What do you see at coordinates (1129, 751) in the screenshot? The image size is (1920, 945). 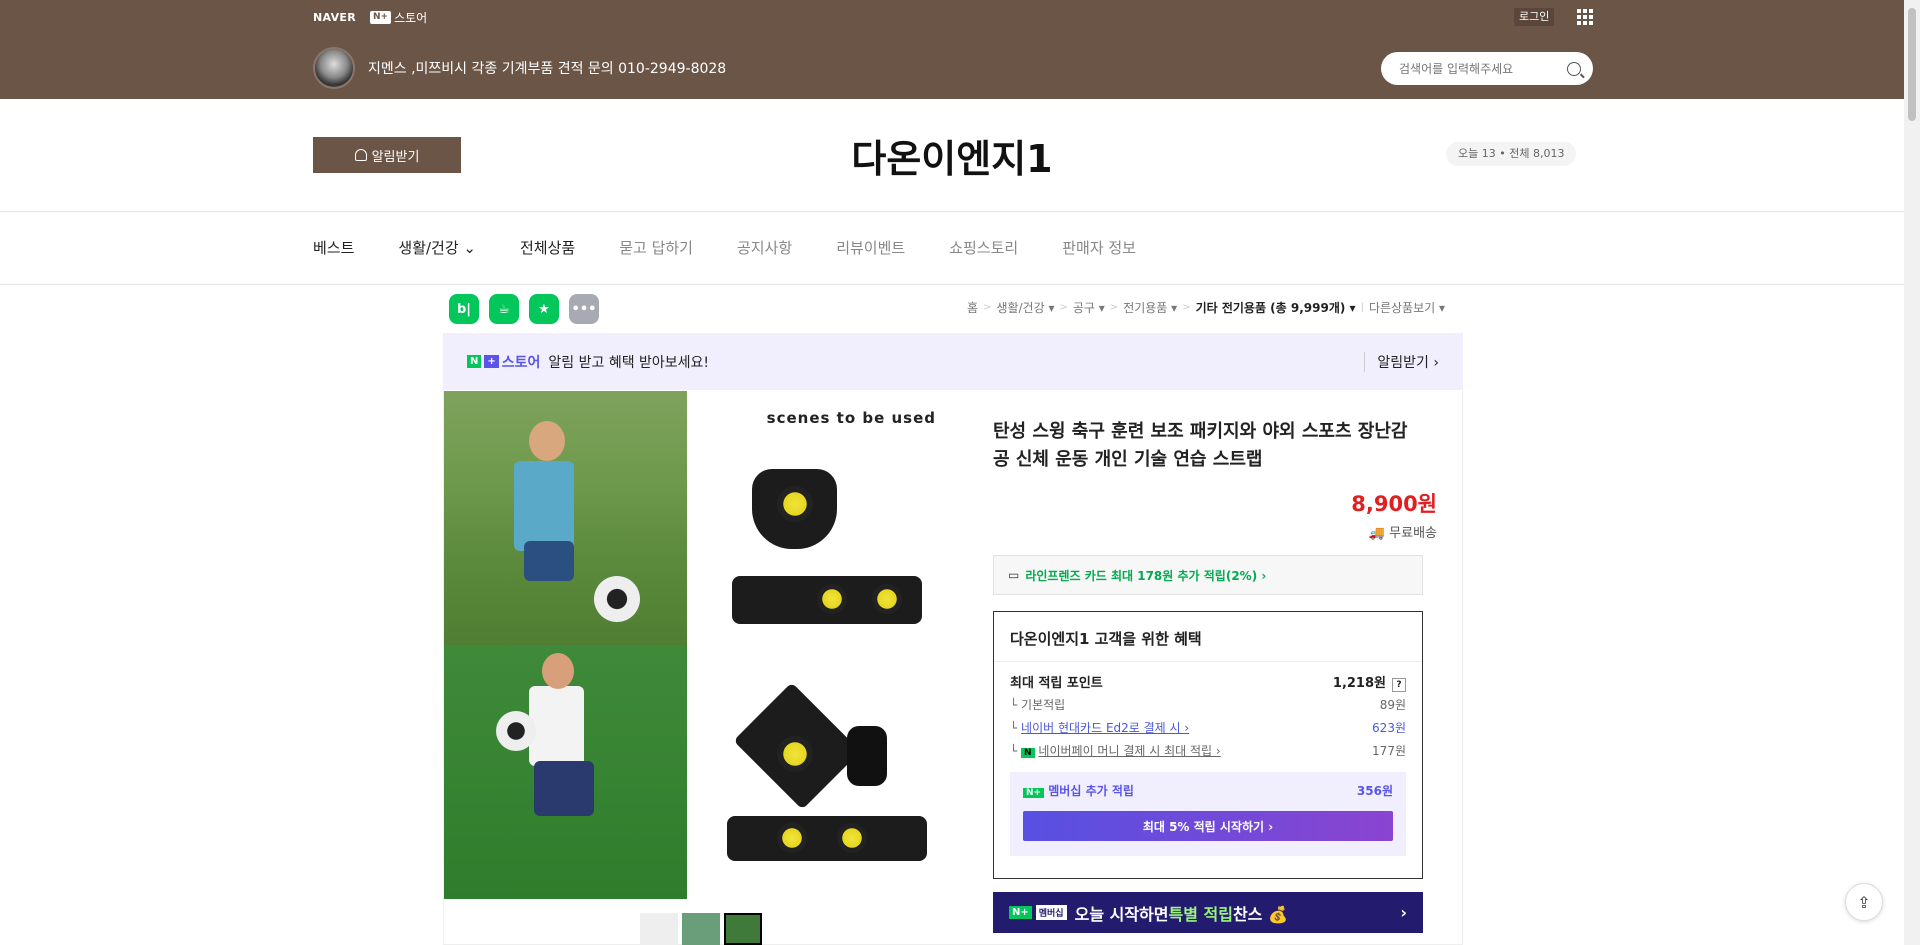 I see `pay-points-link: 네이버페이 머니 결제 시 최대 적립 ›` at bounding box center [1129, 751].